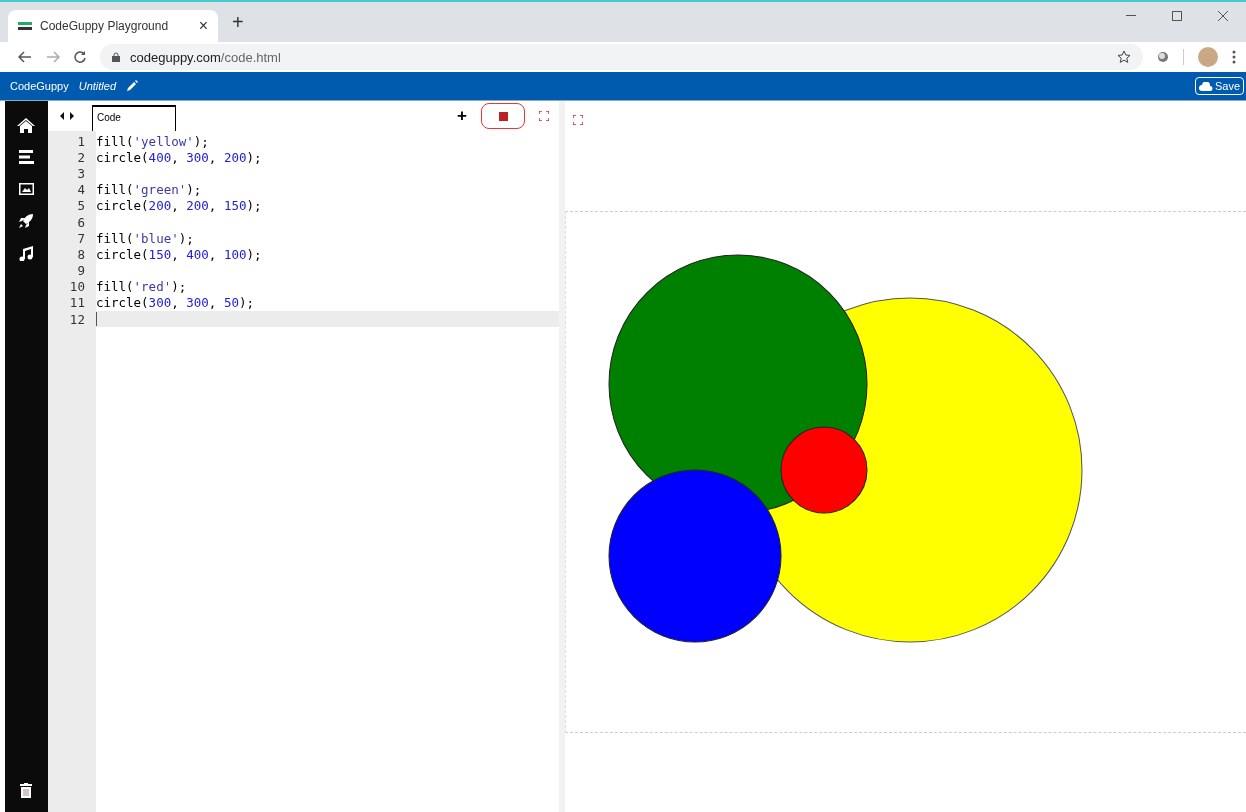 Image resolution: width=1246 pixels, height=812 pixels. What do you see at coordinates (81, 271) in the screenshot?
I see `line-number: 9` at bounding box center [81, 271].